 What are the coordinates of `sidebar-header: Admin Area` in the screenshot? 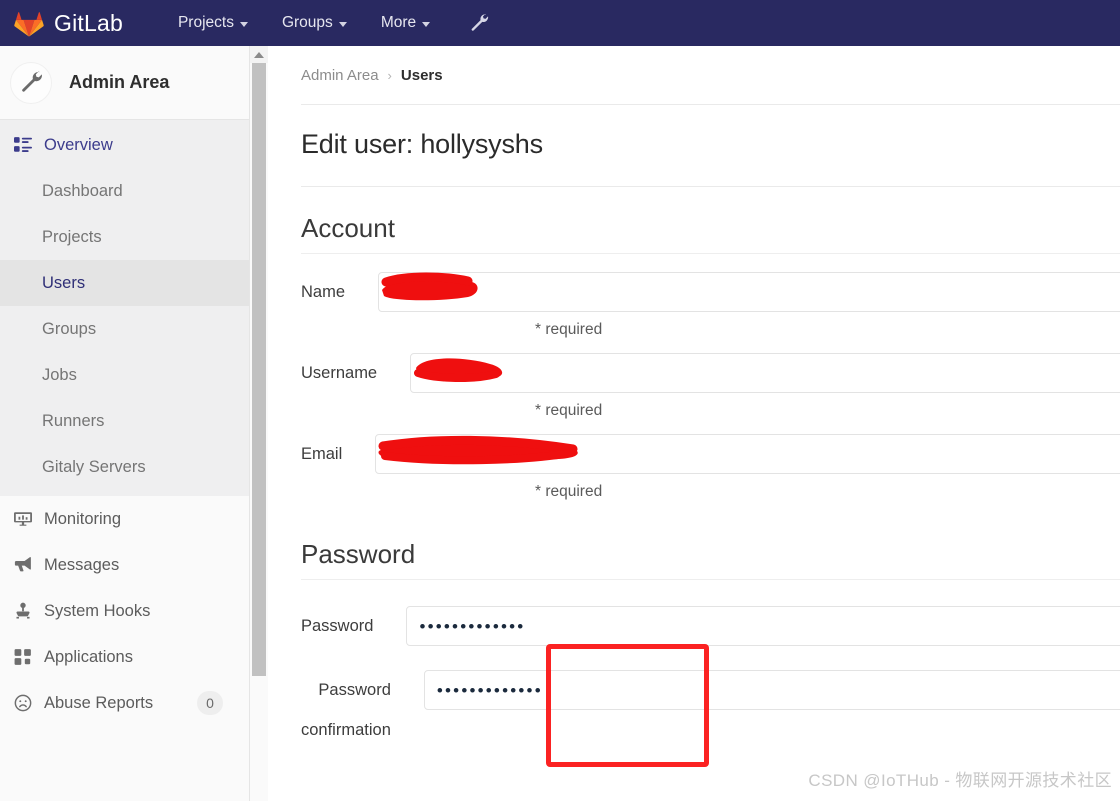 It's located at (124, 83).